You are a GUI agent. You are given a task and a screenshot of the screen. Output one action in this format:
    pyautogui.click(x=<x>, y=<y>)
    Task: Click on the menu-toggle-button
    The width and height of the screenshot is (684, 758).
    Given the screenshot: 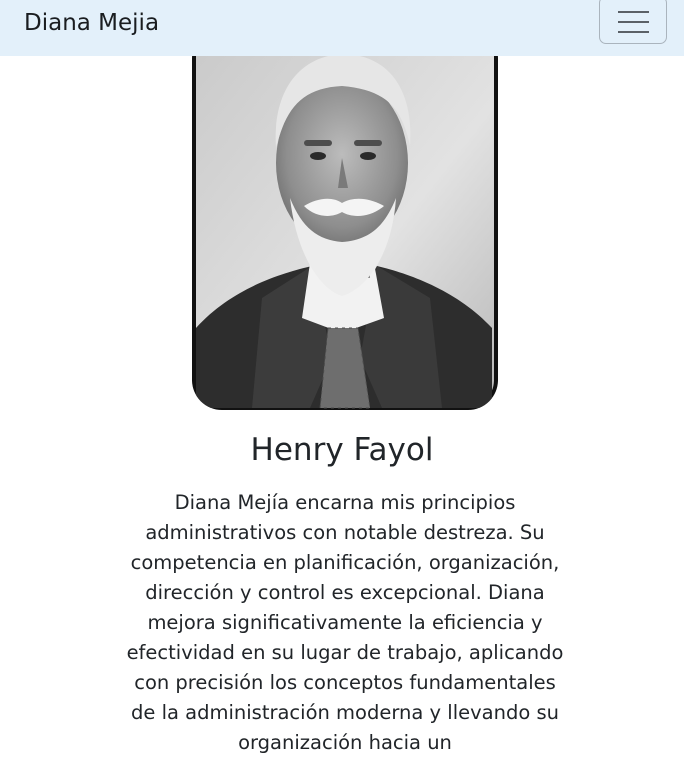 What is the action you would take?
    pyautogui.click(x=633, y=22)
    